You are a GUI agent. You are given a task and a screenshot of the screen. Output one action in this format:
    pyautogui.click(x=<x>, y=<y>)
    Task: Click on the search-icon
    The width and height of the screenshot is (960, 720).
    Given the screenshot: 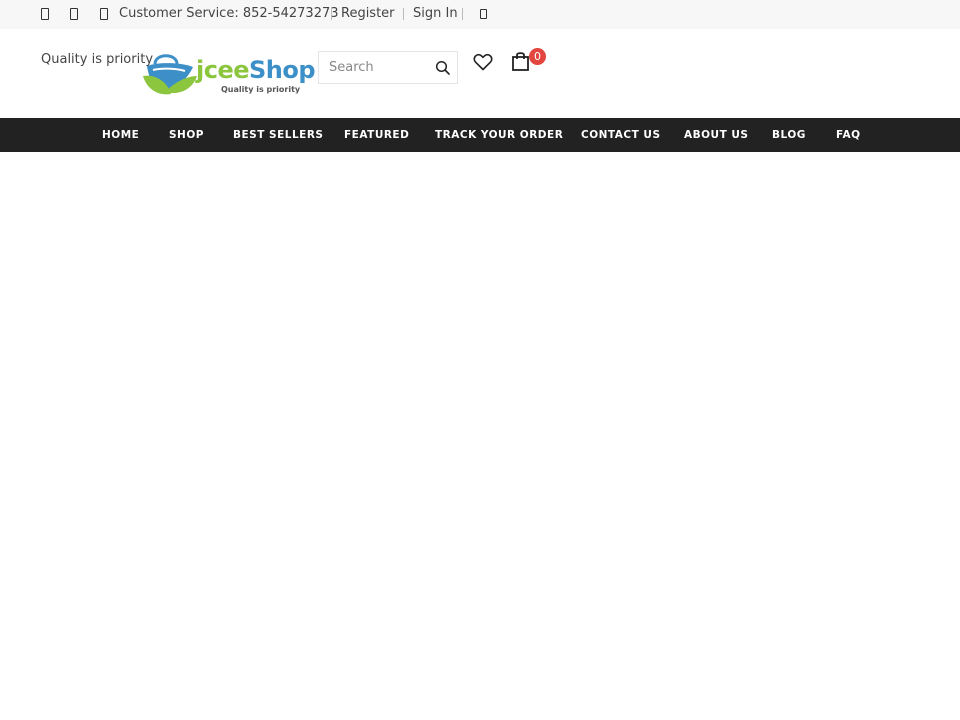 What is the action you would take?
    pyautogui.click(x=443, y=68)
    